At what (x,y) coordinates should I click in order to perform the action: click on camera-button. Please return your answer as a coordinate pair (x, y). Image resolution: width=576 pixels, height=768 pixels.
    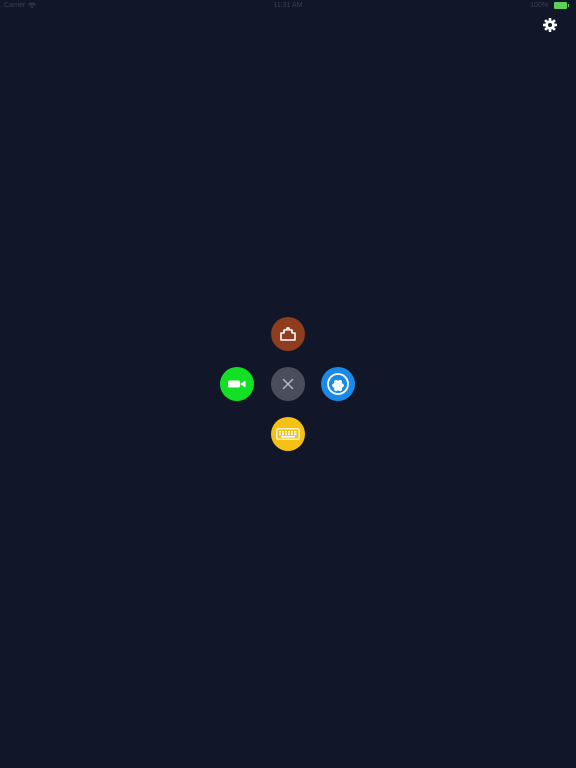
    Looking at the image, I should click on (237, 384).